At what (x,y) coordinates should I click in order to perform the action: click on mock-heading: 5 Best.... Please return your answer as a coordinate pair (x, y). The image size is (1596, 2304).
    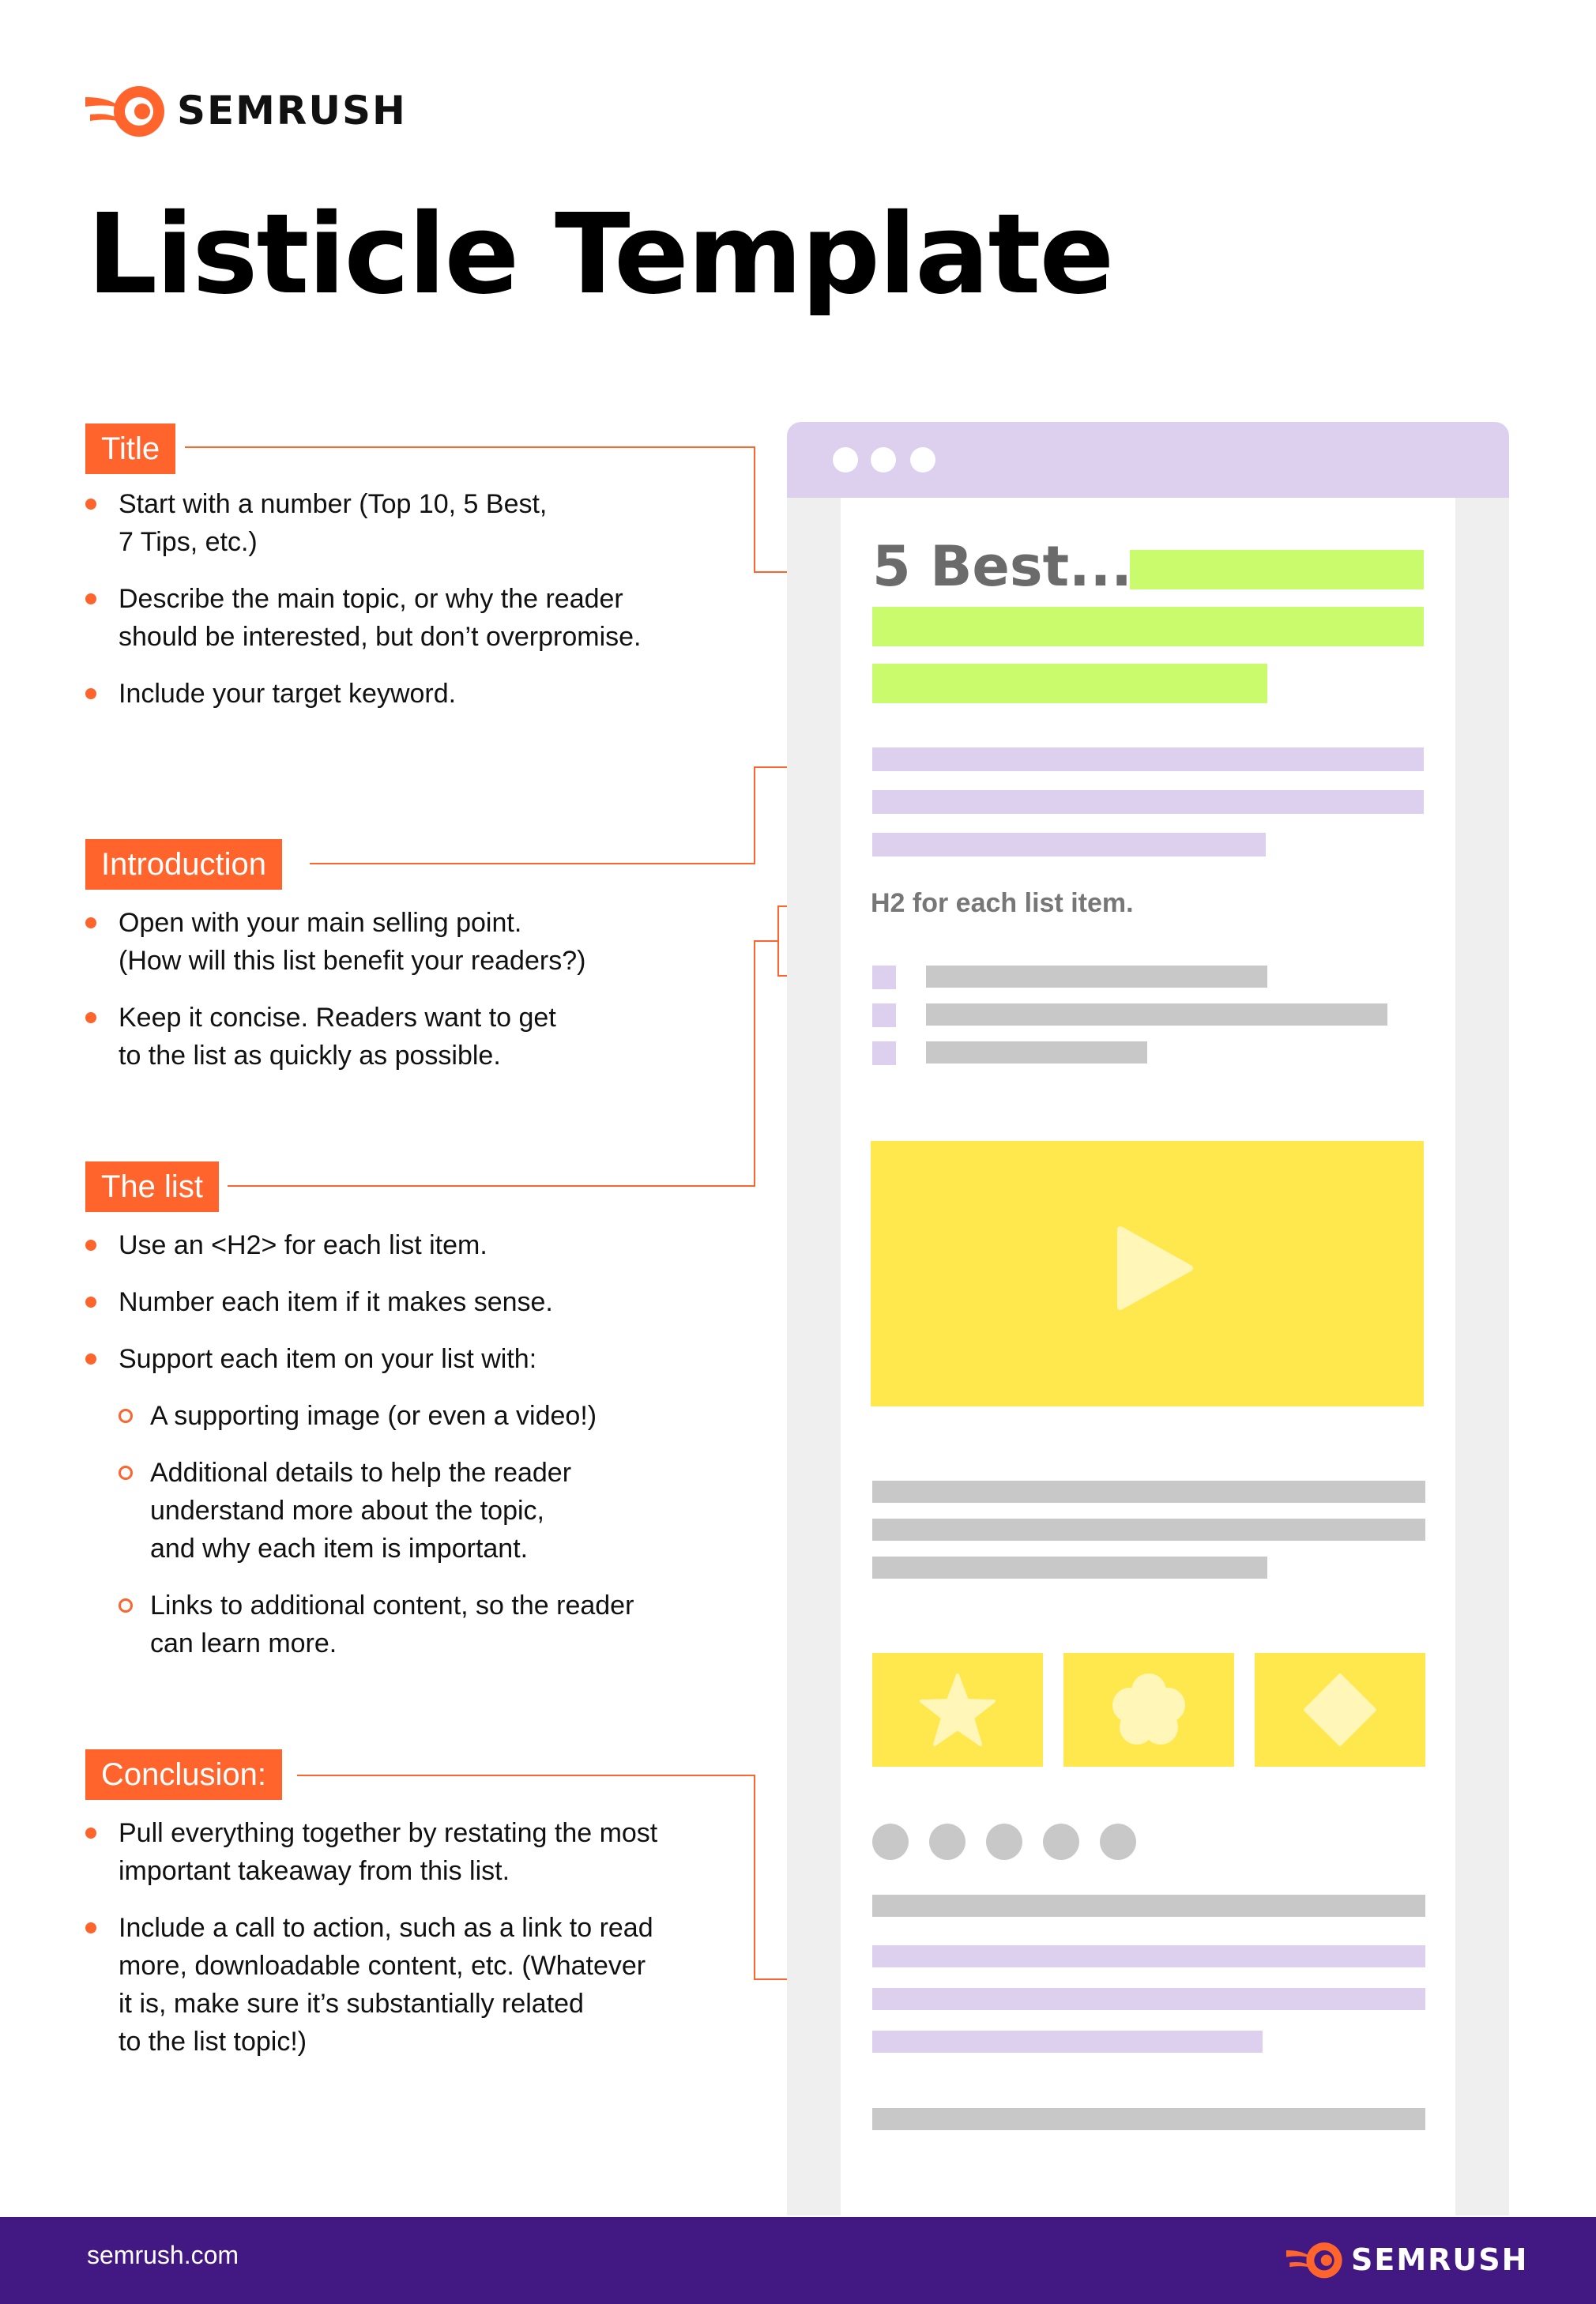
    Looking at the image, I should click on (1002, 566).